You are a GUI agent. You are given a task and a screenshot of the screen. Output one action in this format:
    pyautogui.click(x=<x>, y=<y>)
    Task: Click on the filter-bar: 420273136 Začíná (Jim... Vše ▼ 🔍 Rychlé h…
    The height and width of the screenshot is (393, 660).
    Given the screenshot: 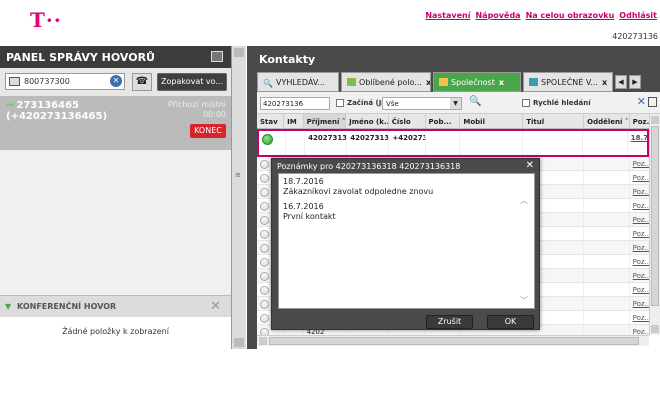 What is the action you would take?
    pyautogui.click(x=458, y=103)
    